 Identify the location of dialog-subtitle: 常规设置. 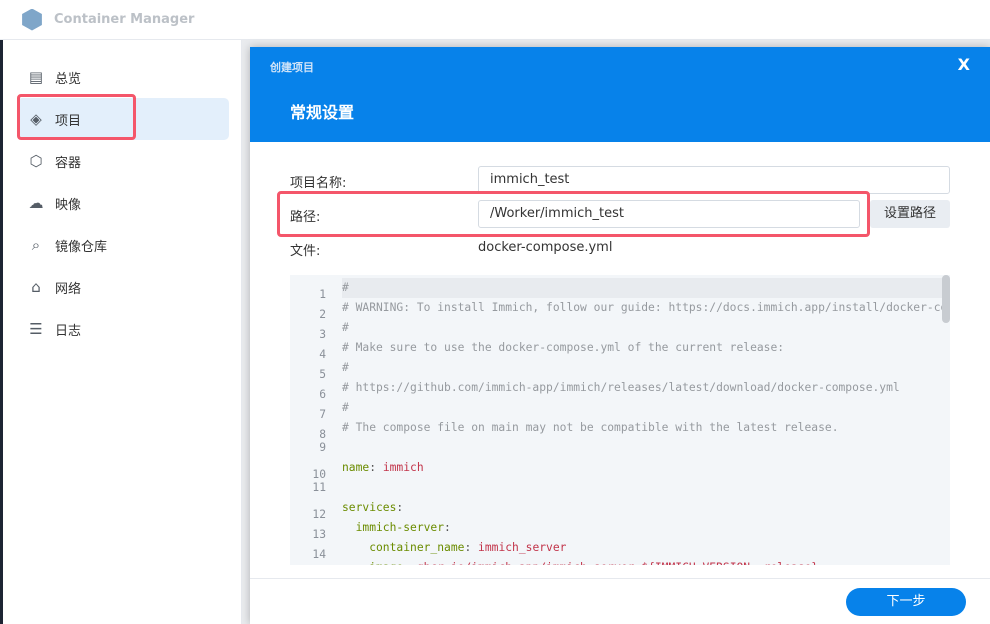
(322, 112).